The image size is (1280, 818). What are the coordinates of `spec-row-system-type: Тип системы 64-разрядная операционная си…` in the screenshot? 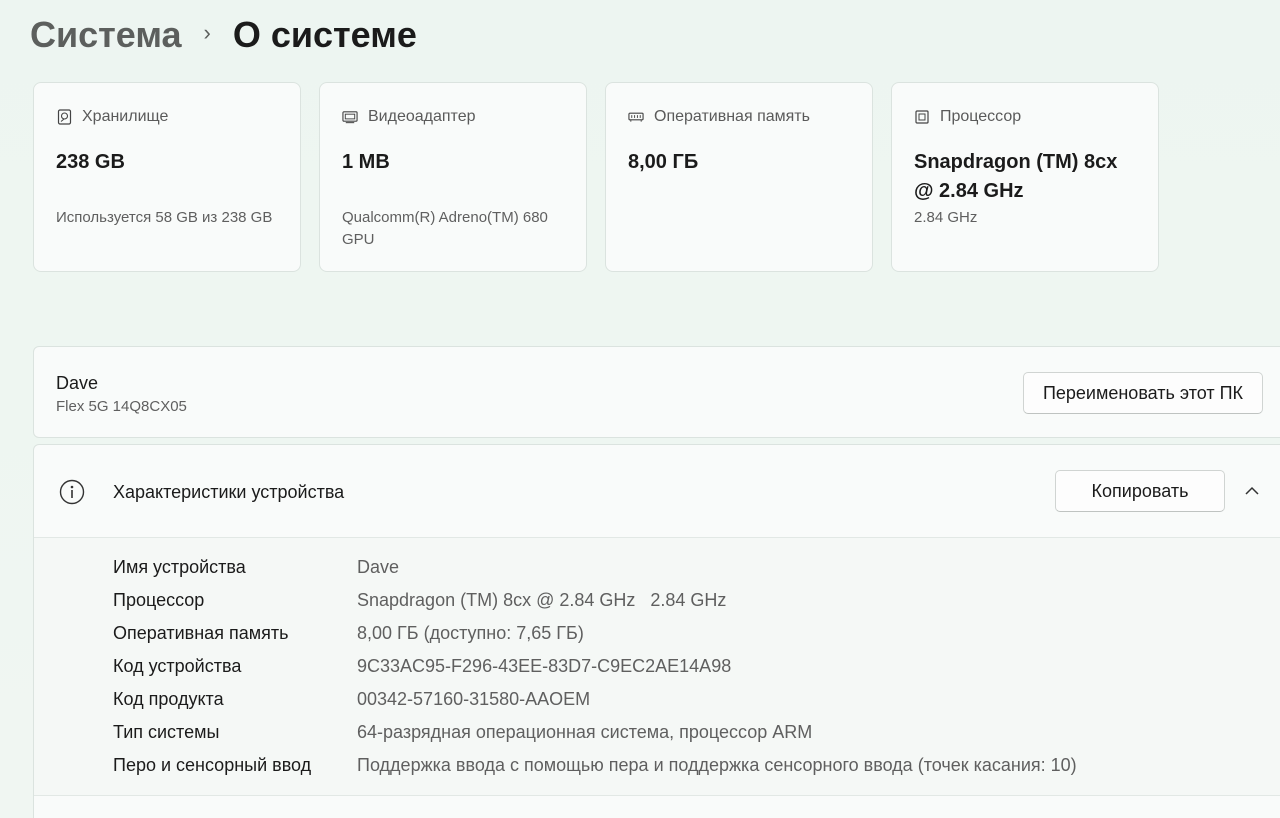 It's located at (462, 732).